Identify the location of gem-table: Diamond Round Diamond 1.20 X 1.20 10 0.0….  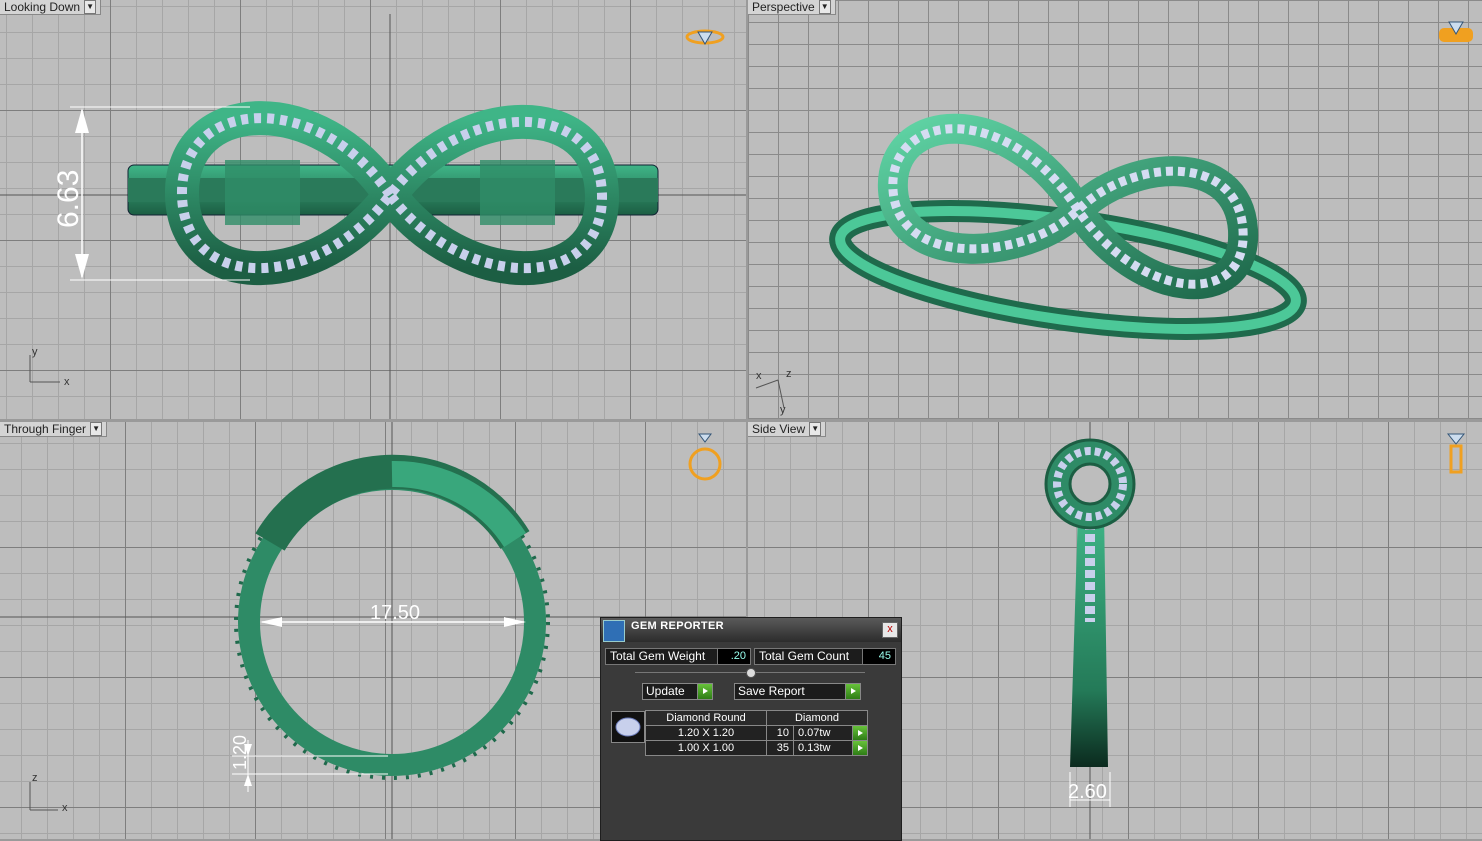
(756, 733).